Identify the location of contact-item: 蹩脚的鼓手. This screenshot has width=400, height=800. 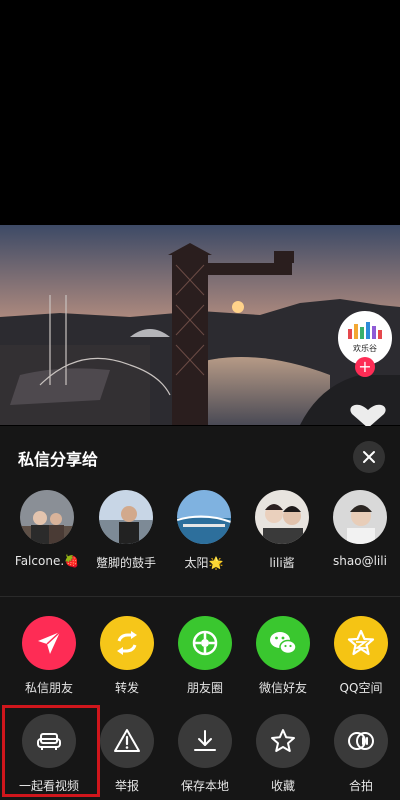
(126, 530).